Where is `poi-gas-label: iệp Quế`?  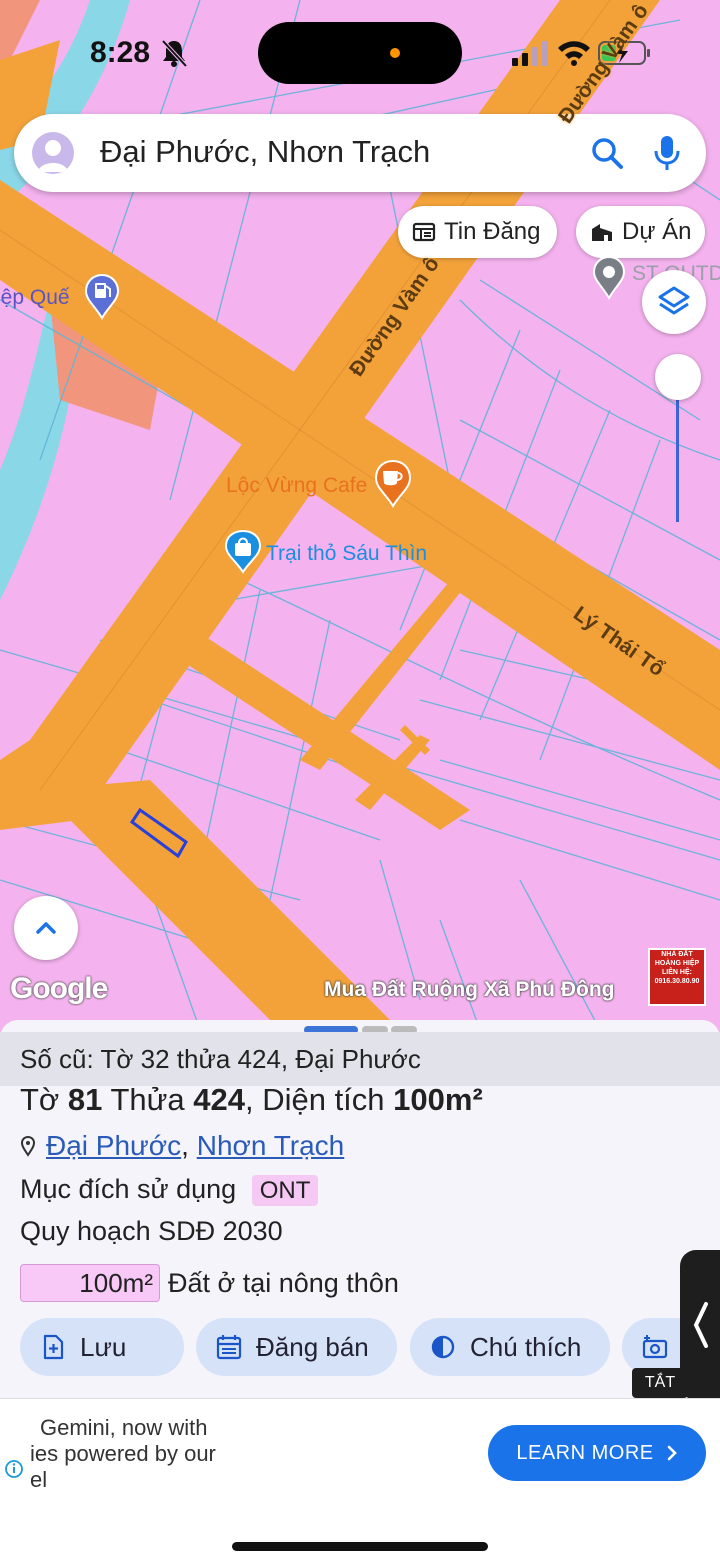 poi-gas-label: iệp Quế is located at coordinates (35, 297).